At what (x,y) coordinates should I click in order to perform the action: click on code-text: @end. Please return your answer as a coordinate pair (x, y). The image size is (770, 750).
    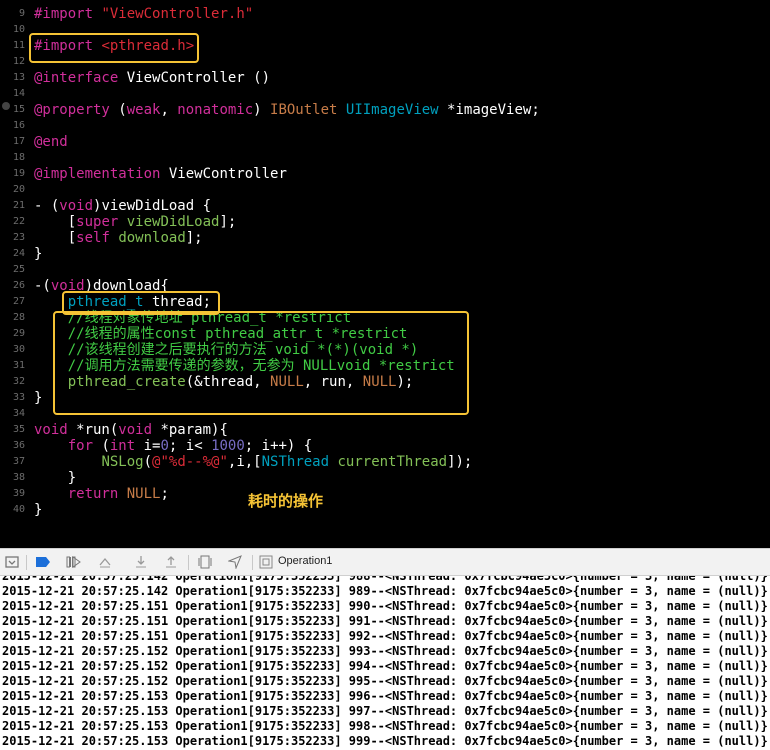
    Looking at the image, I should click on (51, 142).